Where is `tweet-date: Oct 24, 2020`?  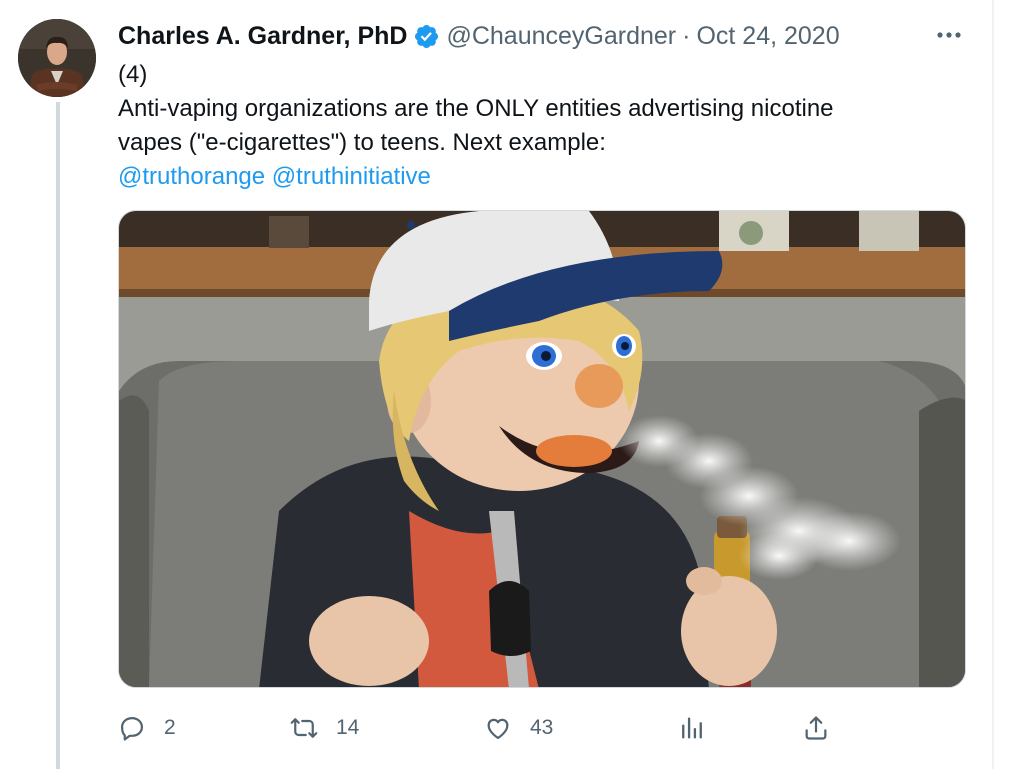
tweet-date: Oct 24, 2020 is located at coordinates (767, 36).